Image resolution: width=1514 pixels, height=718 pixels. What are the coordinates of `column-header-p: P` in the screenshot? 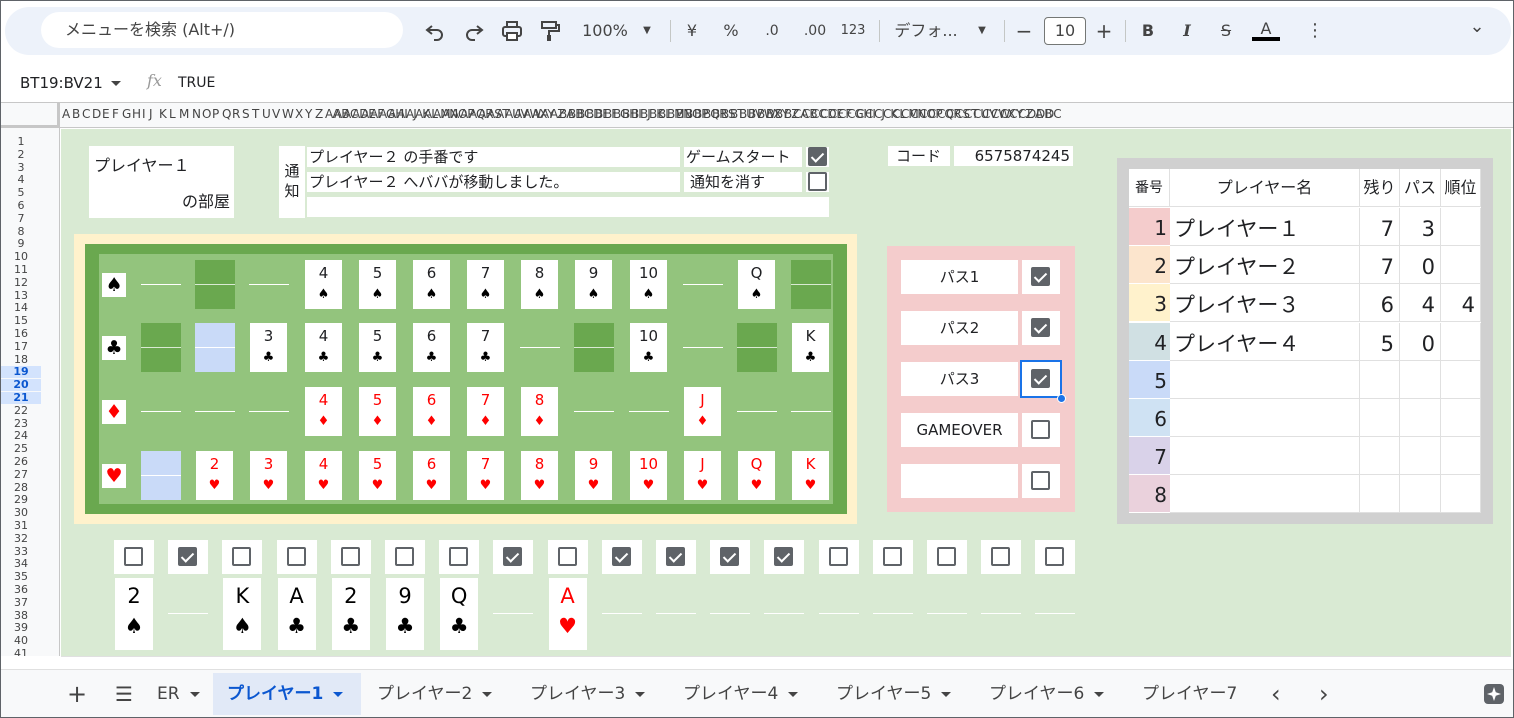 It's located at (215, 114).